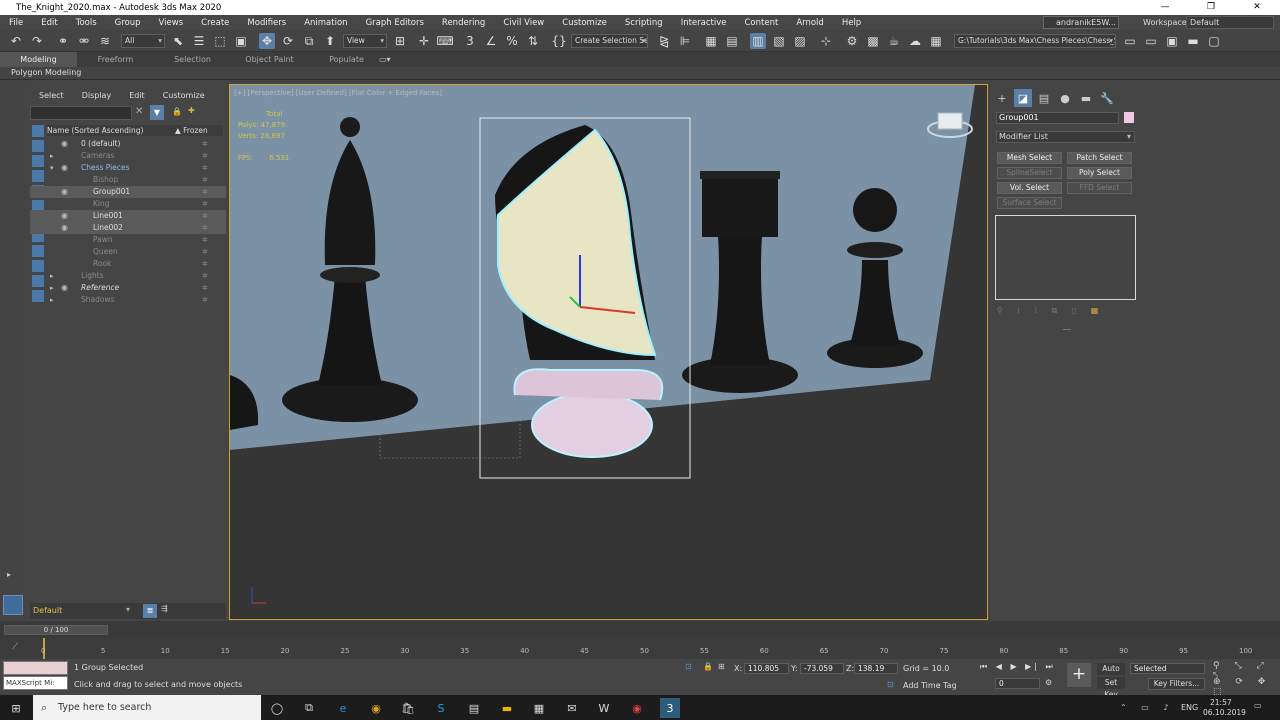  What do you see at coordinates (277, 708) in the screenshot?
I see `task-view-icon: ◯` at bounding box center [277, 708].